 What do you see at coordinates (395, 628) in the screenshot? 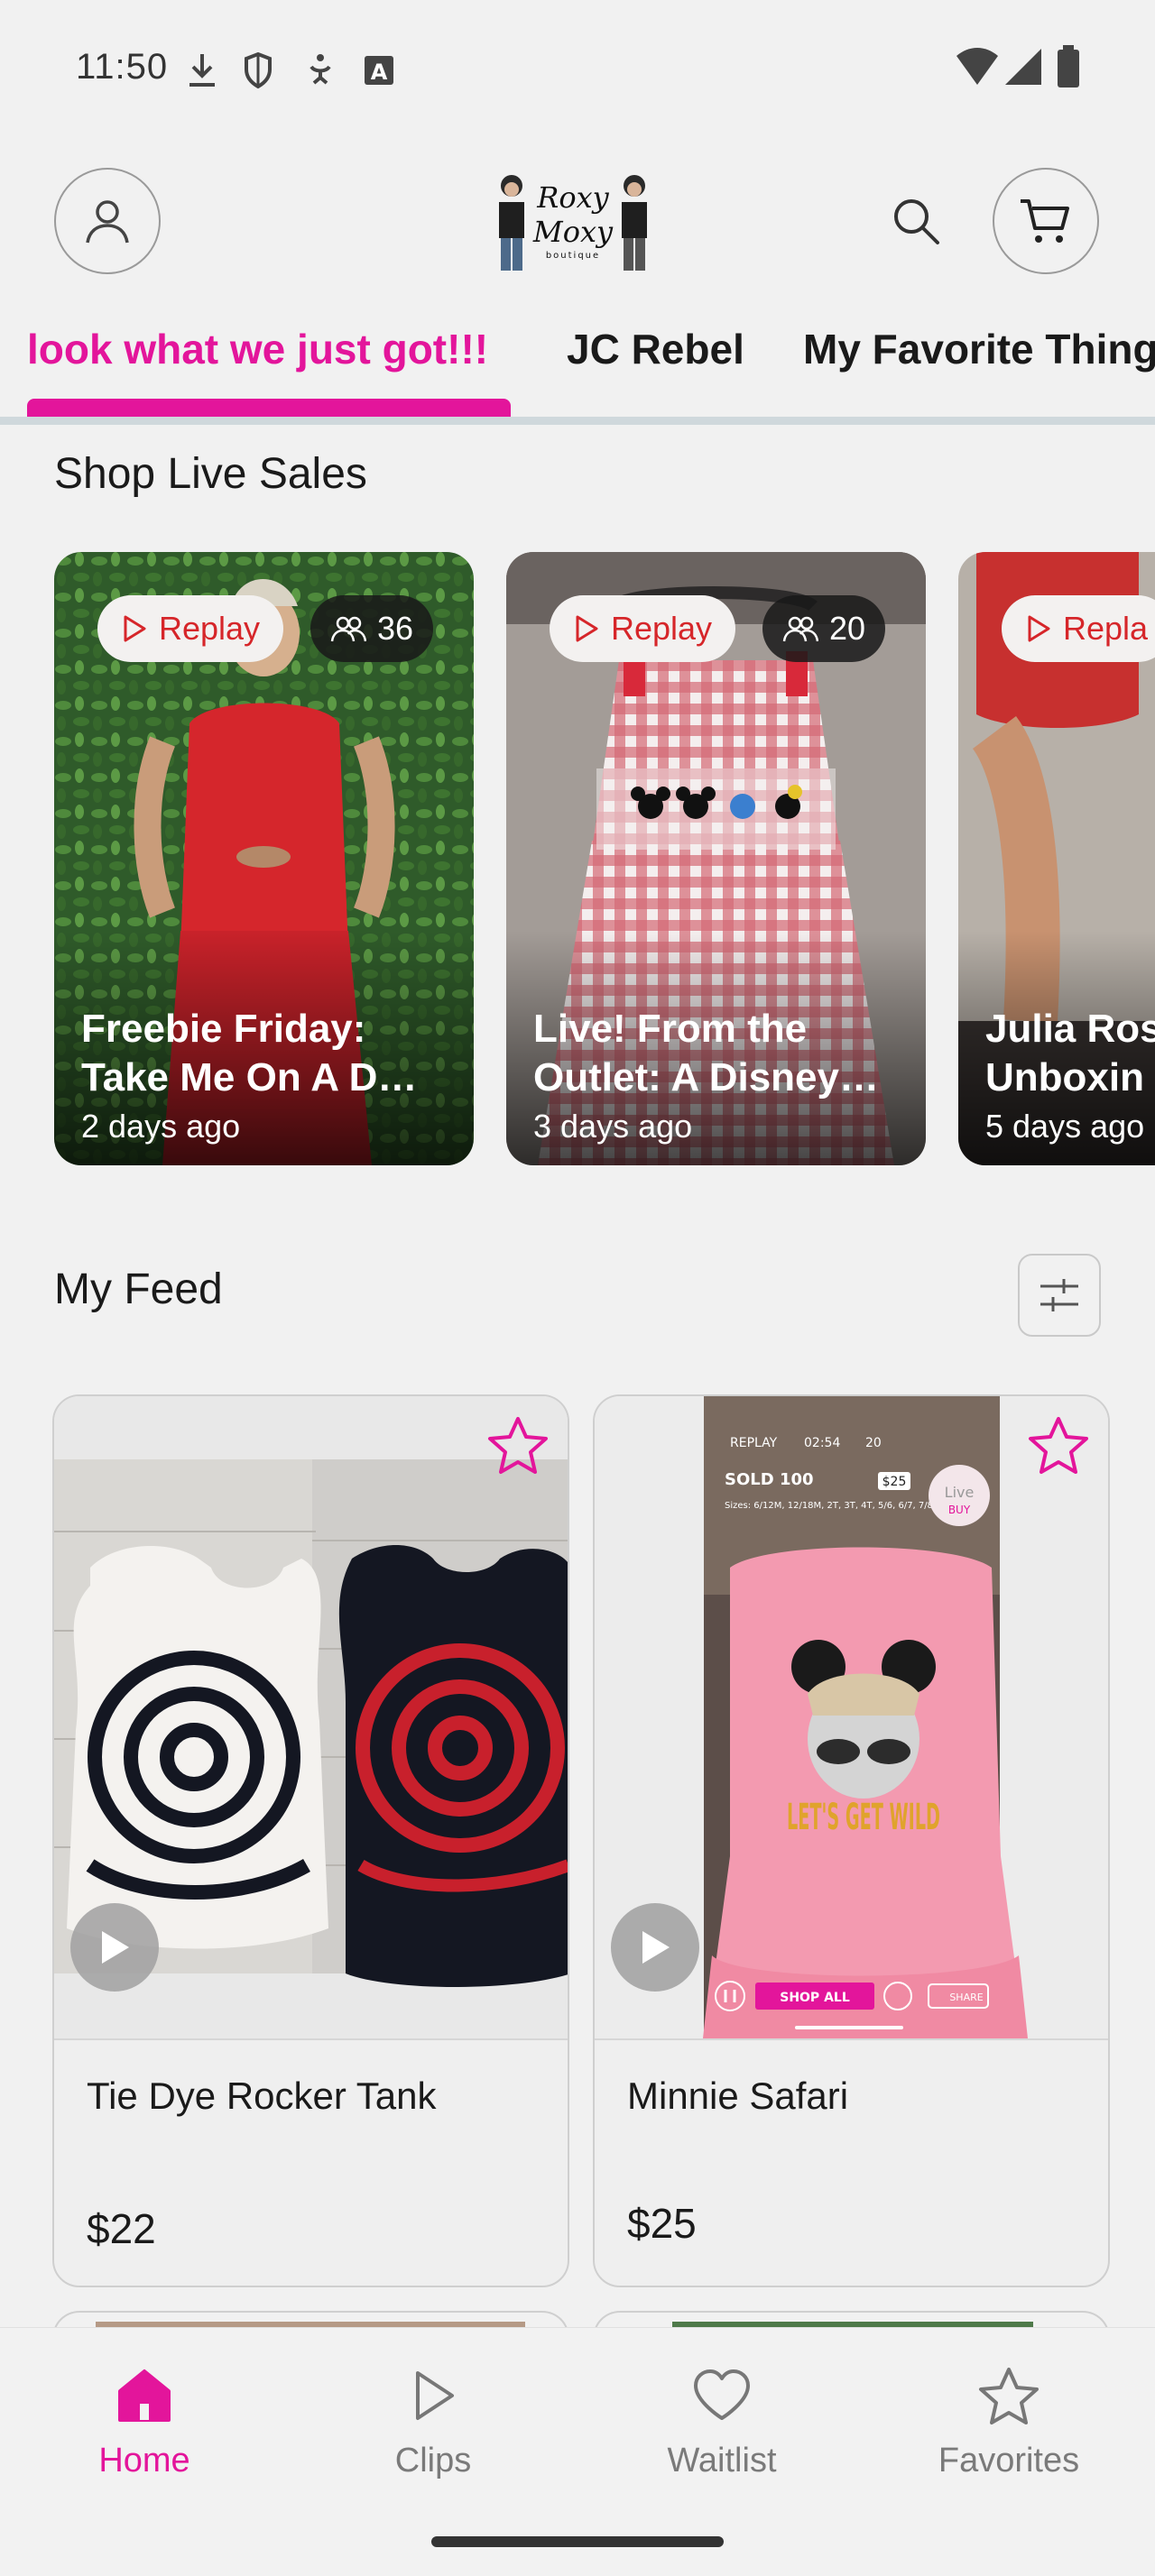
I see `viewer-count: 36` at bounding box center [395, 628].